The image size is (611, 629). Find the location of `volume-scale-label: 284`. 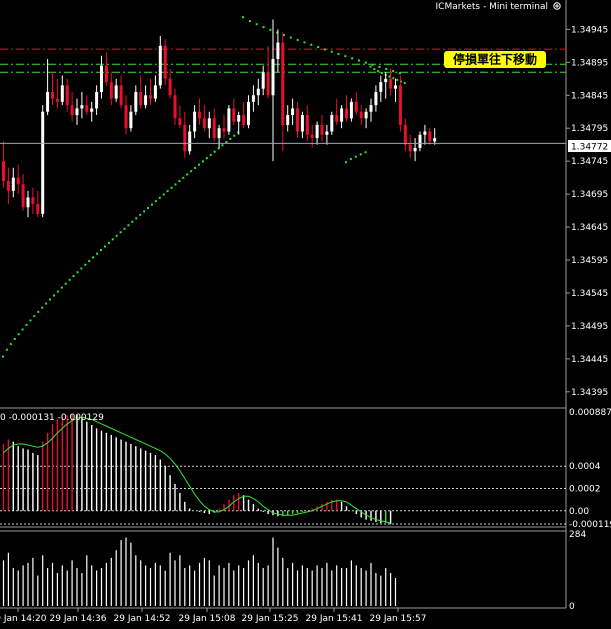

volume-scale-label: 284 is located at coordinates (577, 535).